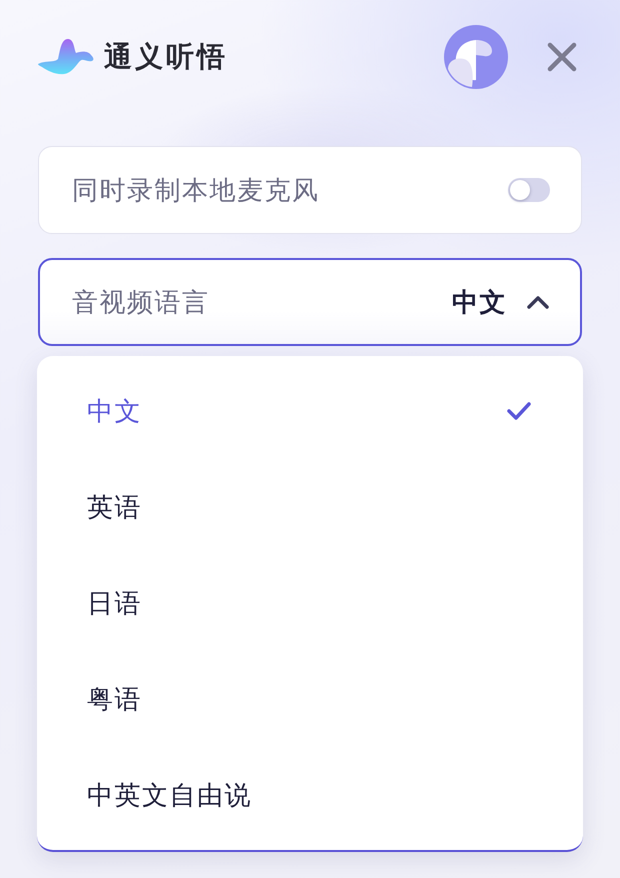 The height and width of the screenshot is (878, 620). I want to click on check-icon, so click(519, 411).